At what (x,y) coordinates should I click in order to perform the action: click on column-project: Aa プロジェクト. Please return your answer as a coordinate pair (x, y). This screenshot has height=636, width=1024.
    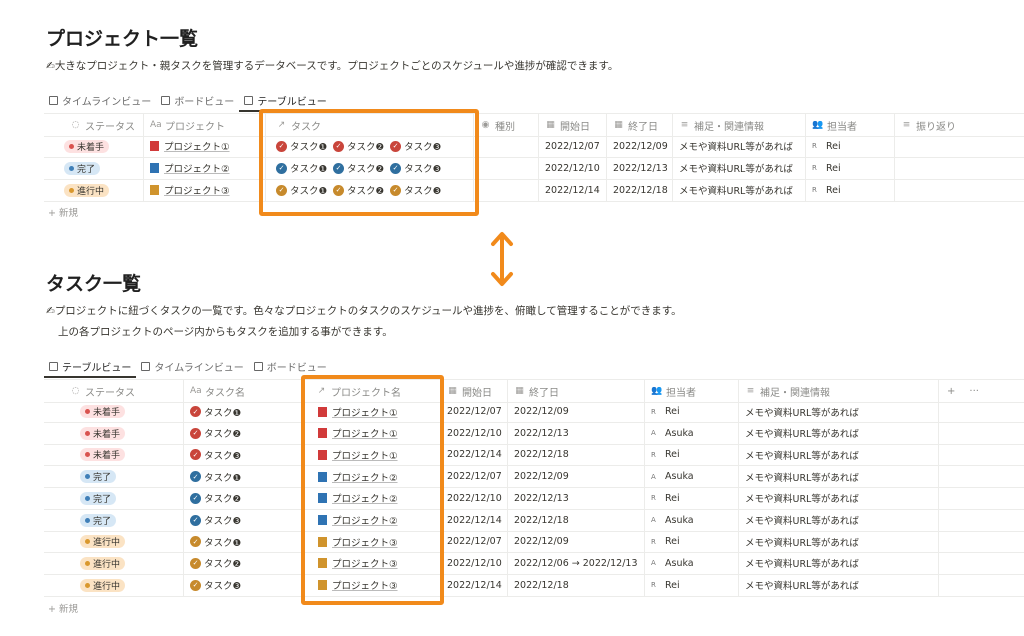
    Looking at the image, I should click on (205, 125).